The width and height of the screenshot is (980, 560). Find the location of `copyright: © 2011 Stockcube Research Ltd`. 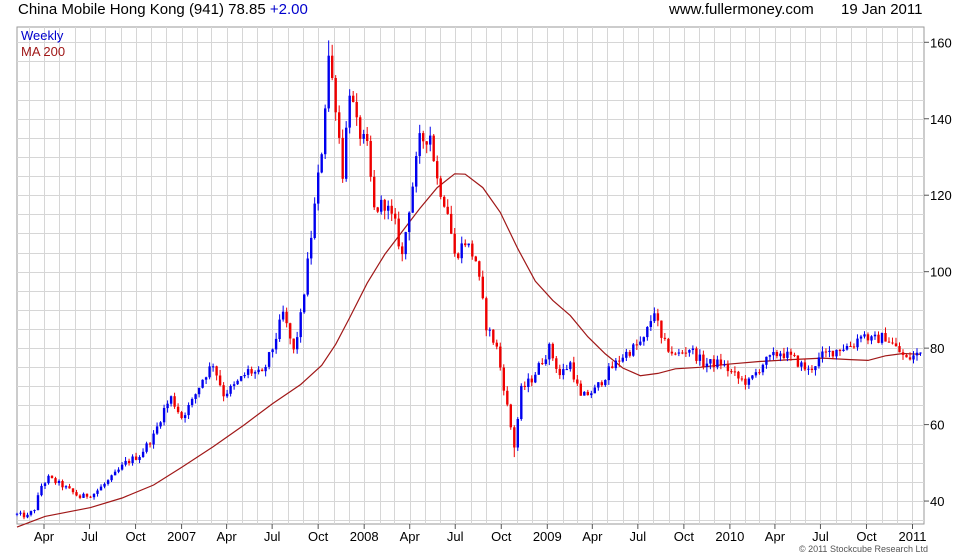

copyright: © 2011 Stockcube Research Ltd is located at coordinates (863, 549).